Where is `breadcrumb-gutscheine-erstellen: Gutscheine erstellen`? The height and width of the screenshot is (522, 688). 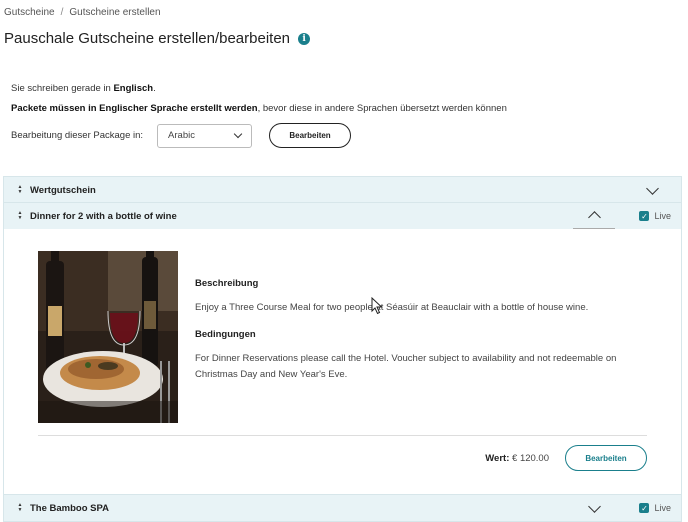
breadcrumb-gutscheine-erstellen: Gutscheine erstellen is located at coordinates (115, 12).